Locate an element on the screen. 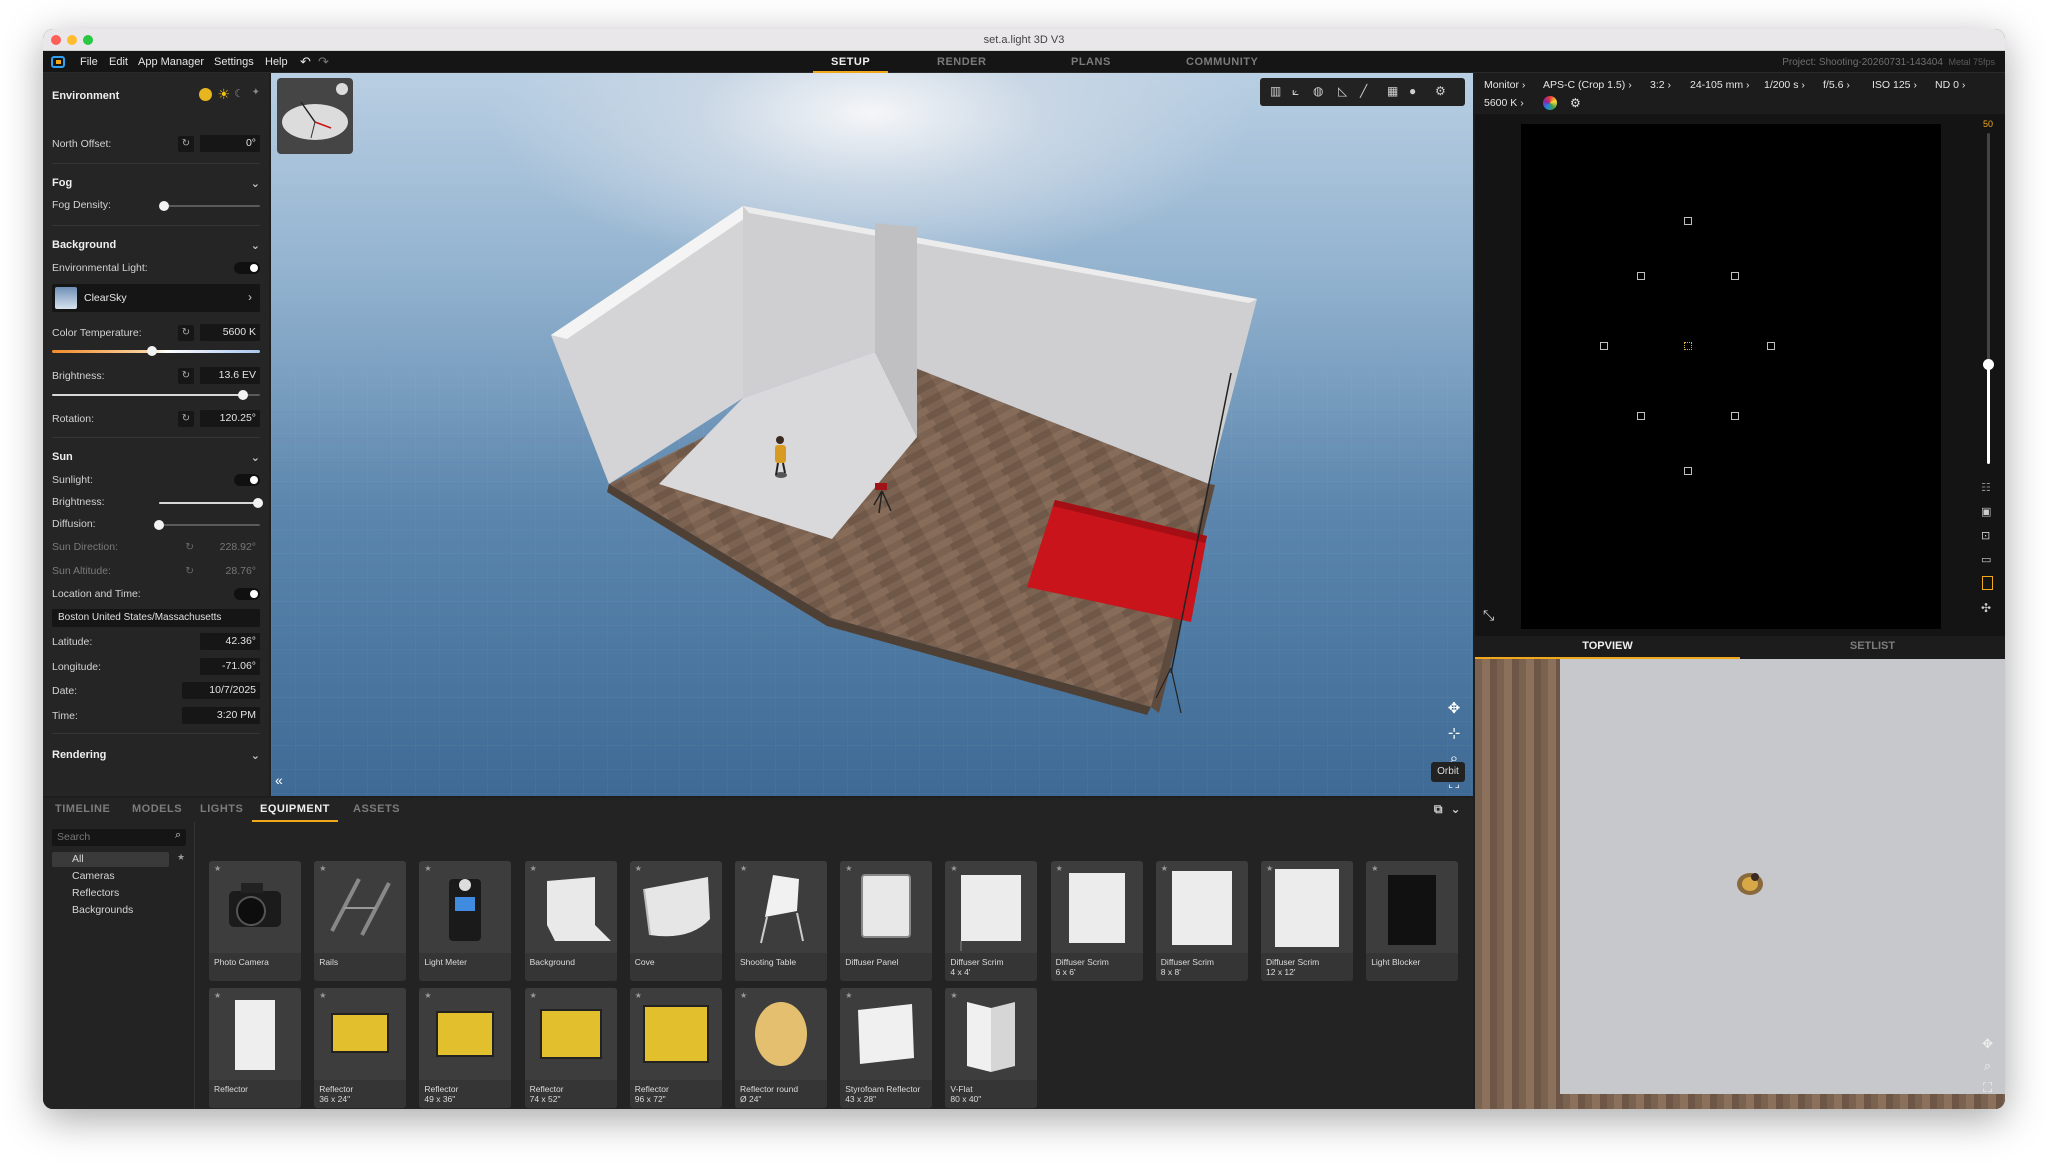 The image size is (2048, 1167). equipment-card: ★ Reflector is located at coordinates (255, 1048).